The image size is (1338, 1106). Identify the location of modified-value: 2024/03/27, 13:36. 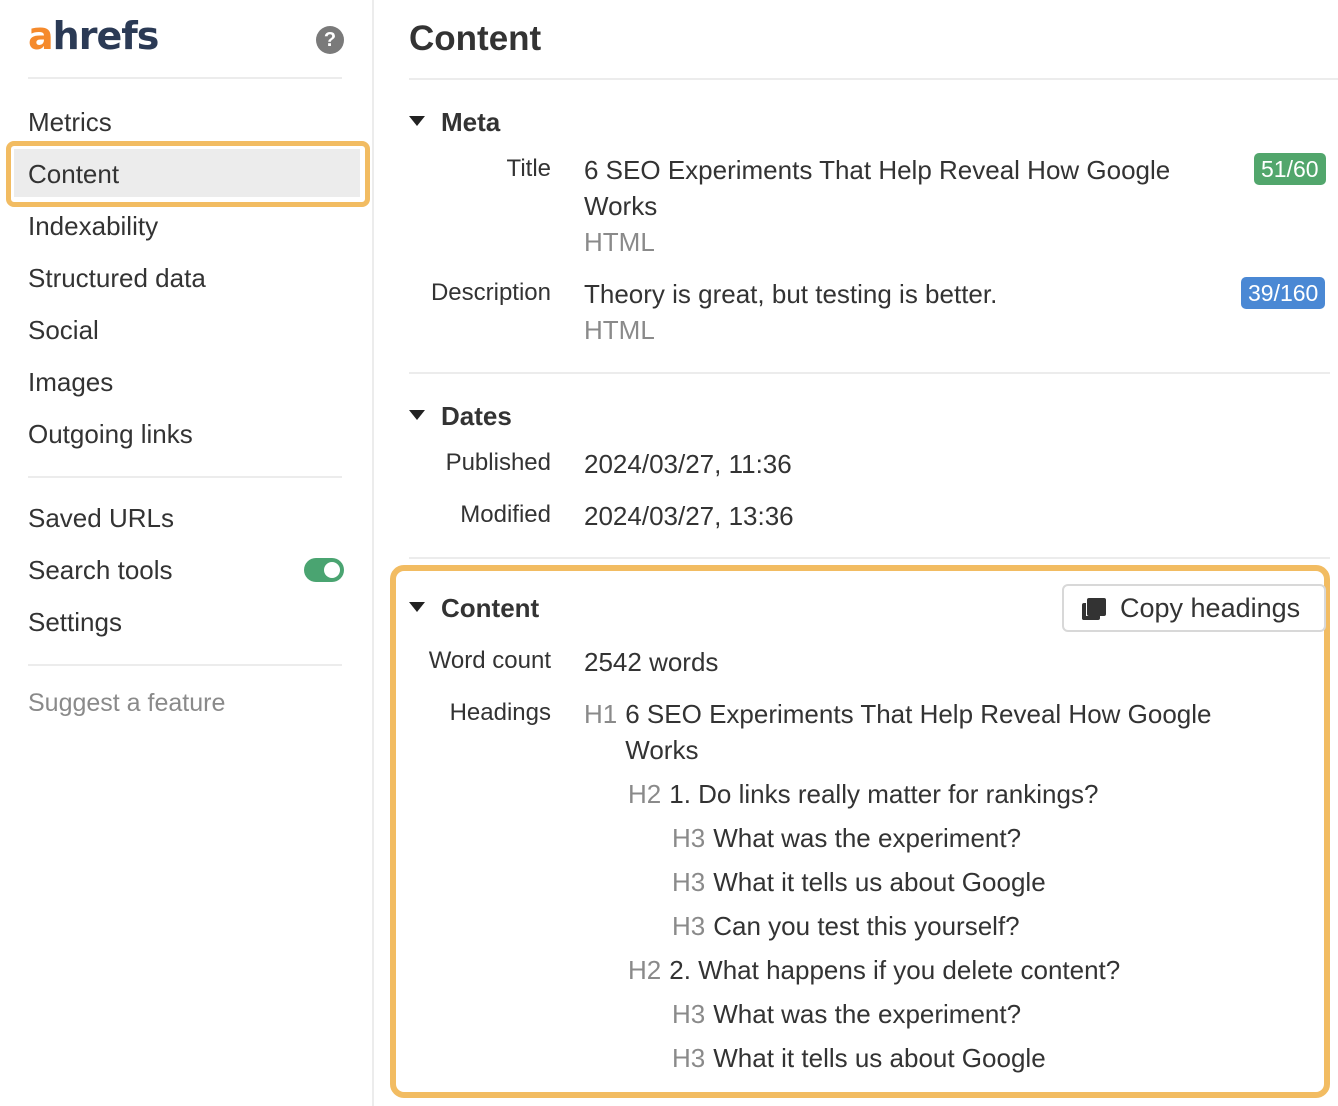
(689, 516).